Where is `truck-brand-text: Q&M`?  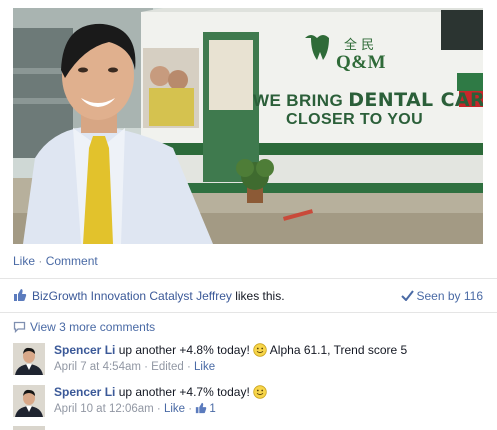
truck-brand-text: Q&M is located at coordinates (361, 62).